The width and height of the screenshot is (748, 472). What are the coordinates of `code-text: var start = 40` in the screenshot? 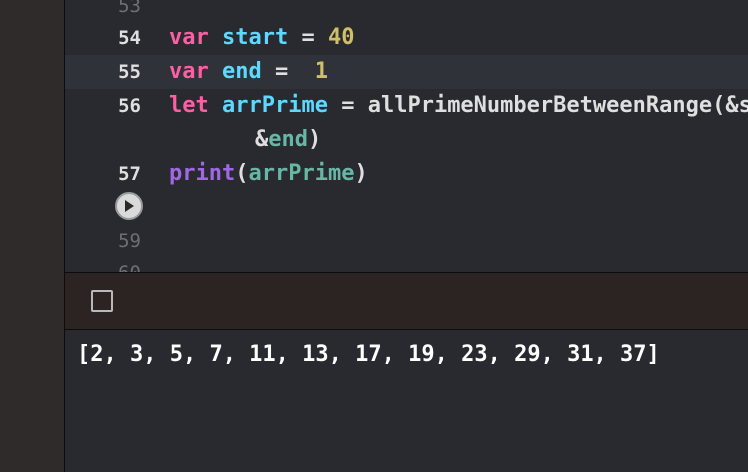 It's located at (261, 38).